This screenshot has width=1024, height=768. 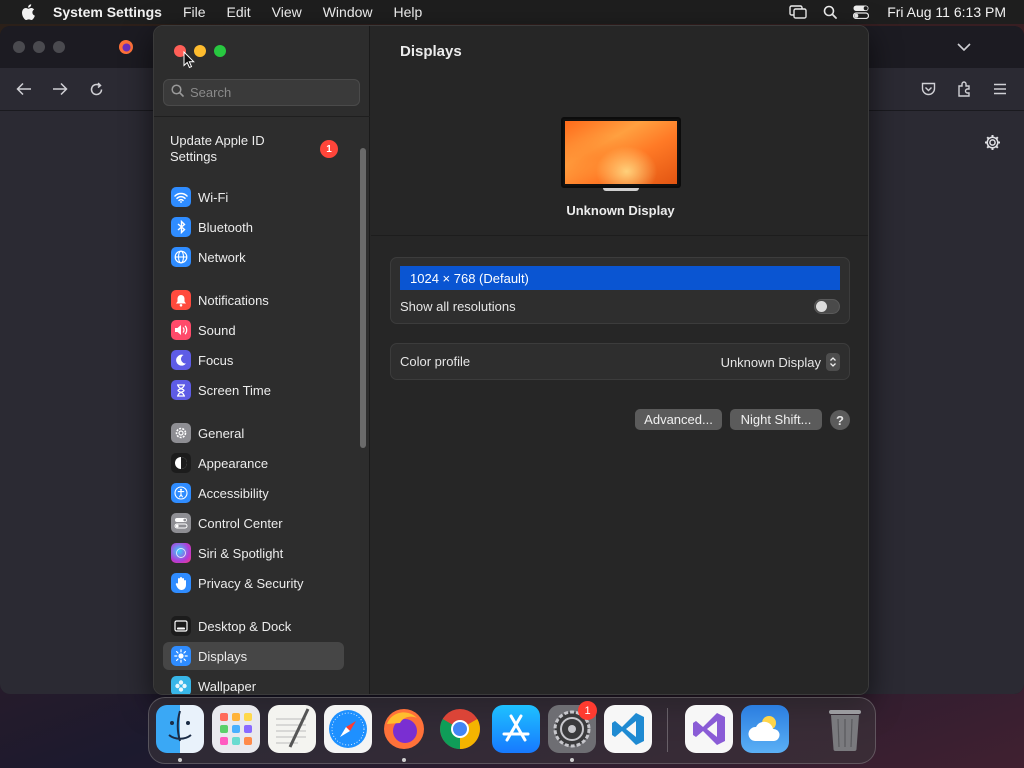 What do you see at coordinates (180, 729) in the screenshot?
I see `finder-icon` at bounding box center [180, 729].